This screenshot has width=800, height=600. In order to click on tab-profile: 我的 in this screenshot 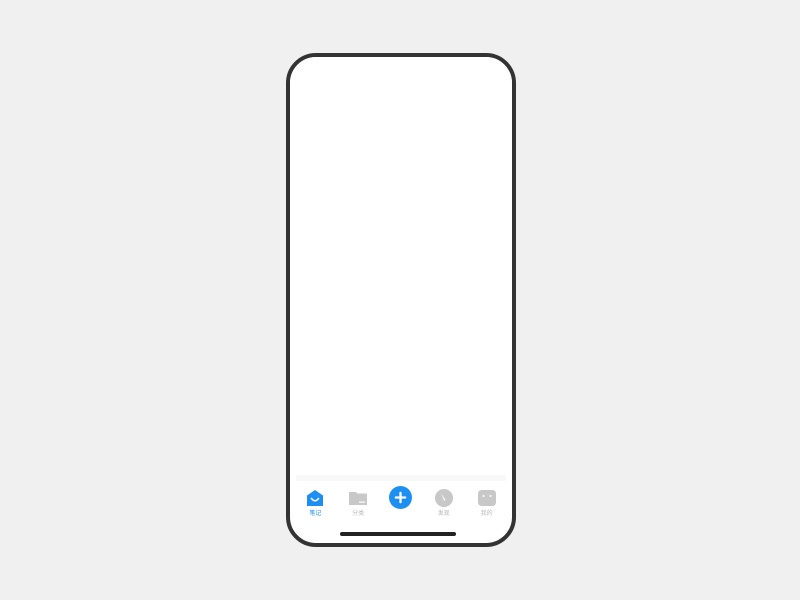, I will do `click(487, 499)`.